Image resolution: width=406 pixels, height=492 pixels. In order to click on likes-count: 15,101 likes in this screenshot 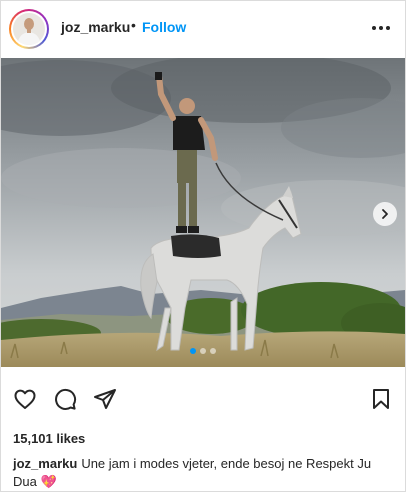, I will do `click(49, 438)`.